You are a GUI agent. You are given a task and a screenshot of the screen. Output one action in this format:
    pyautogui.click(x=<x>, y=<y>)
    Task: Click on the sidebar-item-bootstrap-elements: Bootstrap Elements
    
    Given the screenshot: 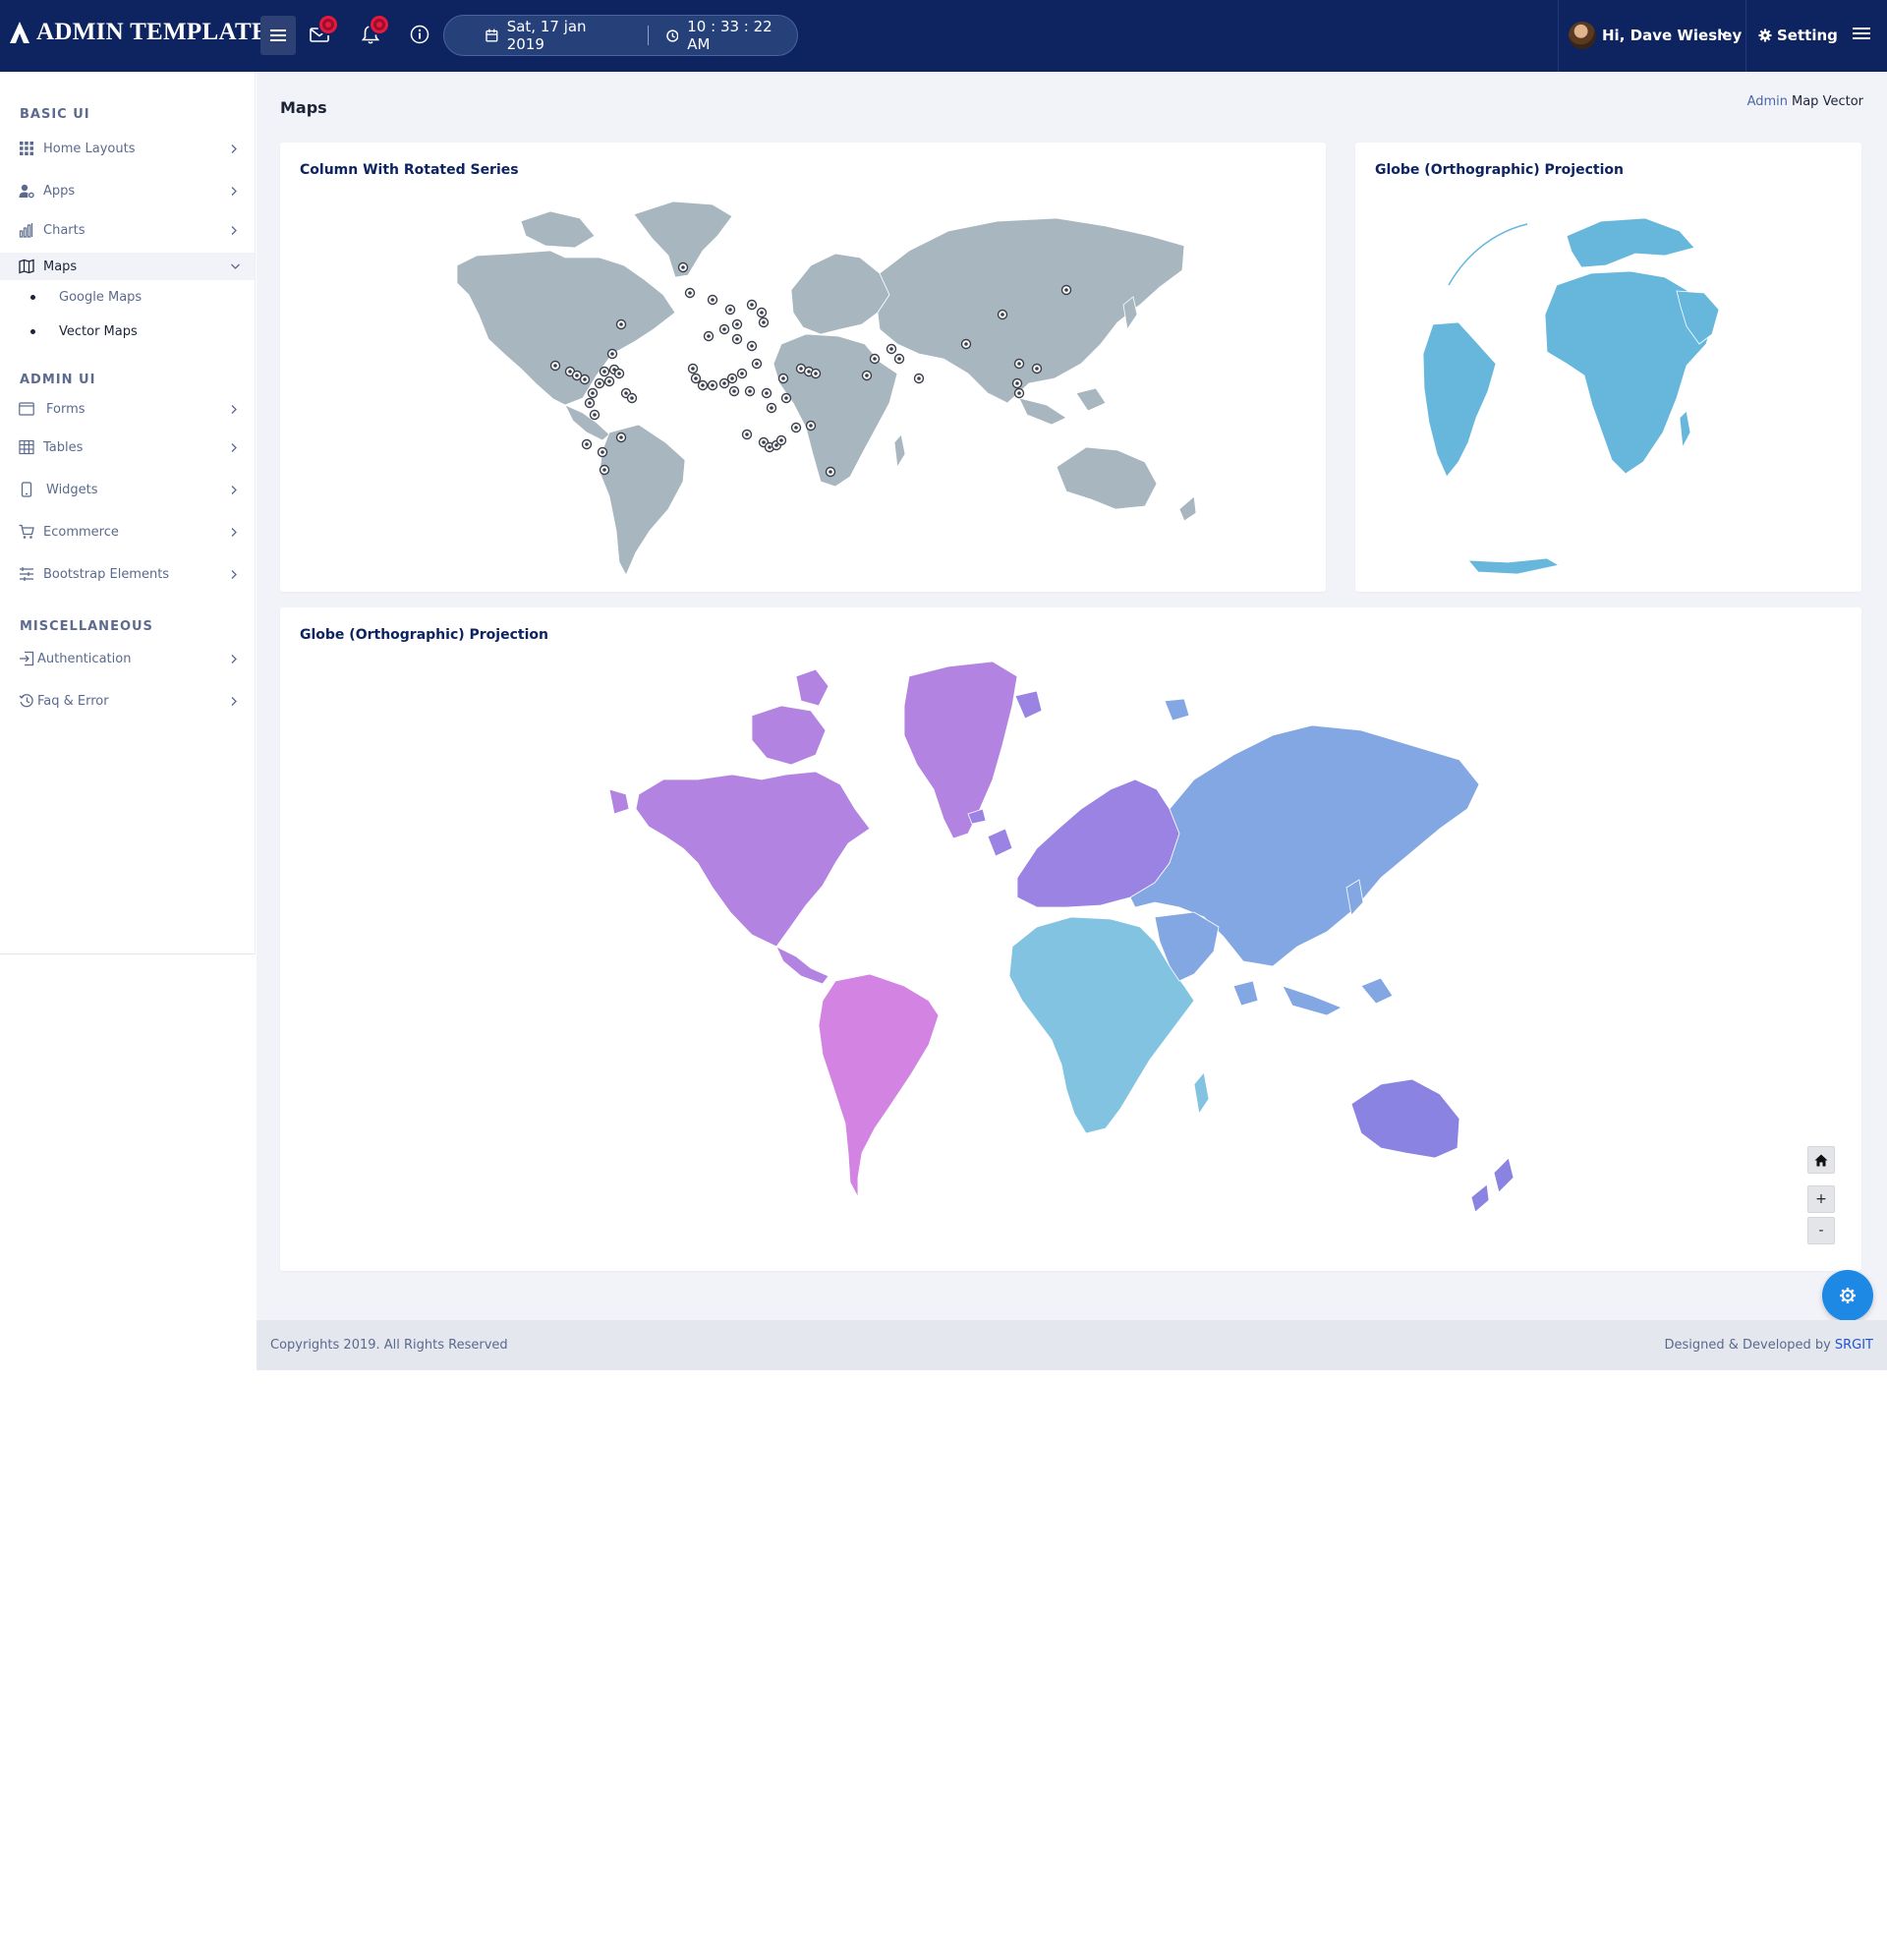 What is the action you would take?
    pyautogui.click(x=127, y=574)
    